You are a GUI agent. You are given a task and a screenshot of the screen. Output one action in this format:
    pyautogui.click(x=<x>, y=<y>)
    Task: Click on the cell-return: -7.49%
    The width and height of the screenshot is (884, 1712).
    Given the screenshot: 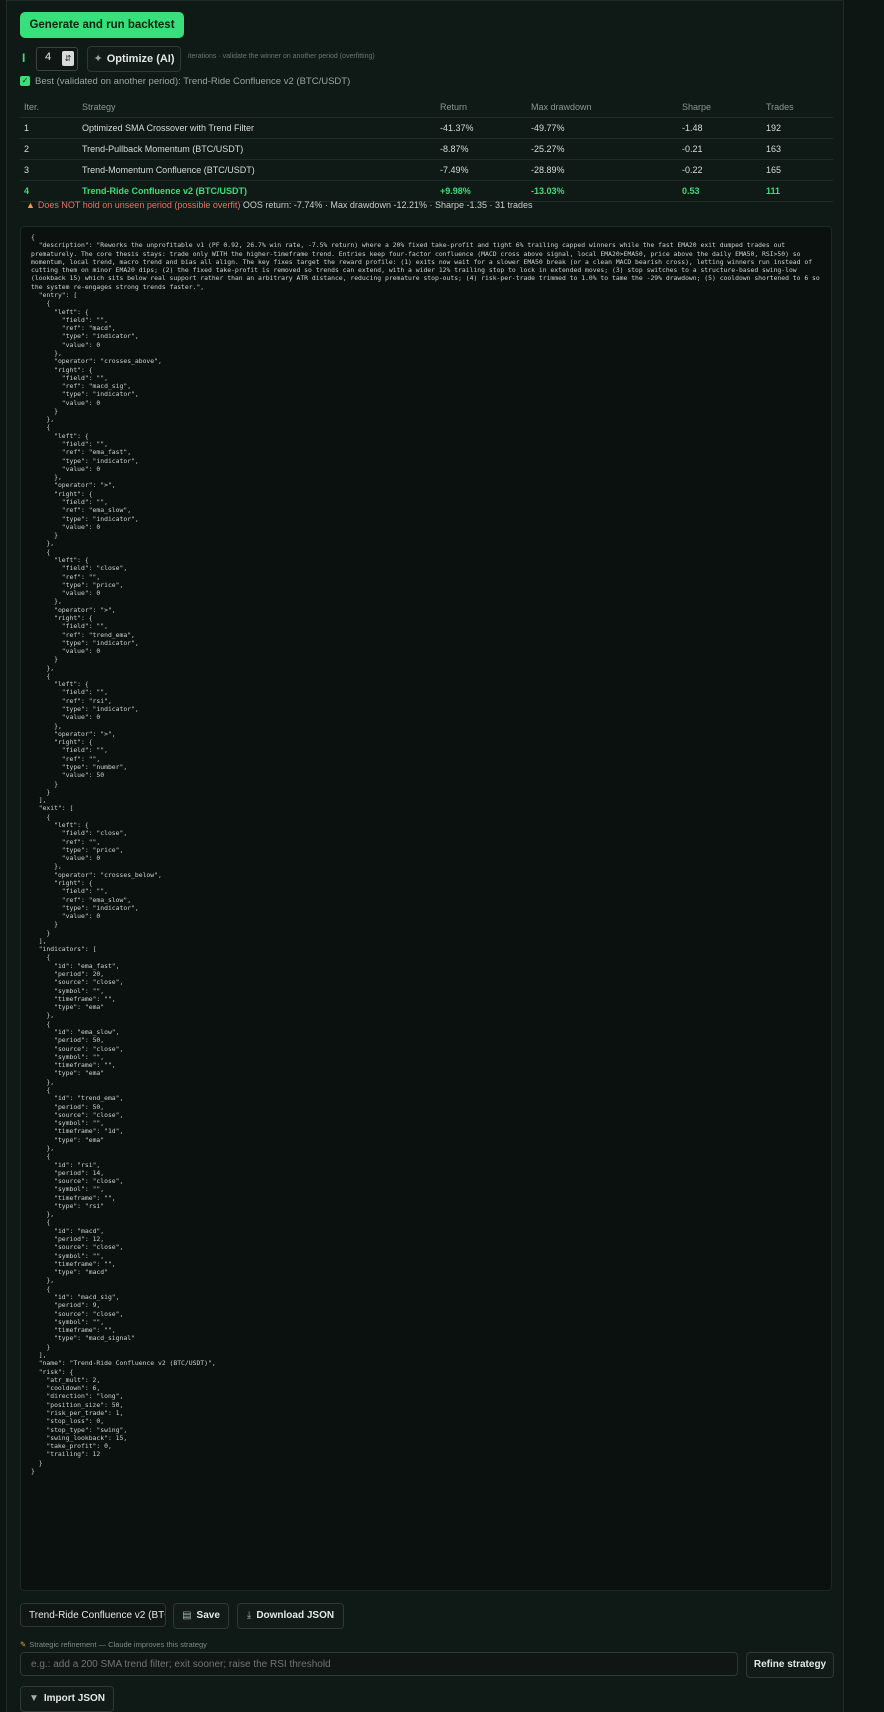 What is the action you would take?
    pyautogui.click(x=454, y=170)
    